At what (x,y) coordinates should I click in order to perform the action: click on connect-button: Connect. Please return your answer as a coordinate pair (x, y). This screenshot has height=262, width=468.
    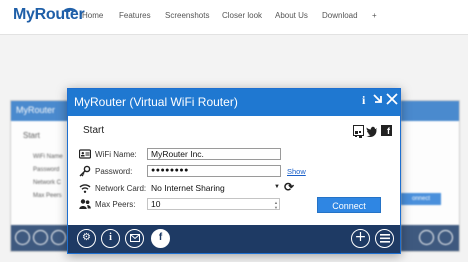
    Looking at the image, I should click on (349, 205).